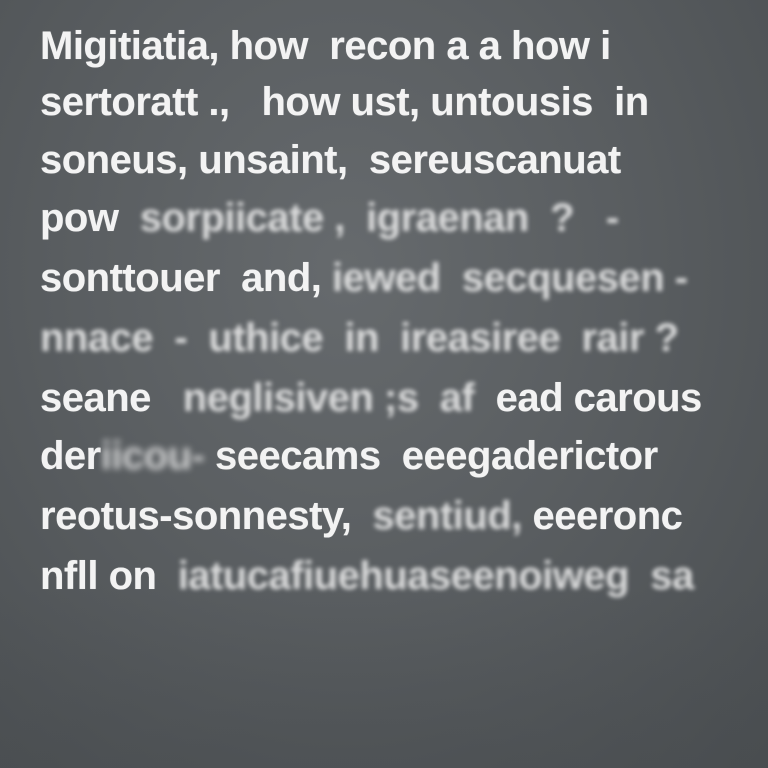 The height and width of the screenshot is (768, 768). What do you see at coordinates (206, 516) in the screenshot?
I see `text-segment: reotus-sonnesty,` at bounding box center [206, 516].